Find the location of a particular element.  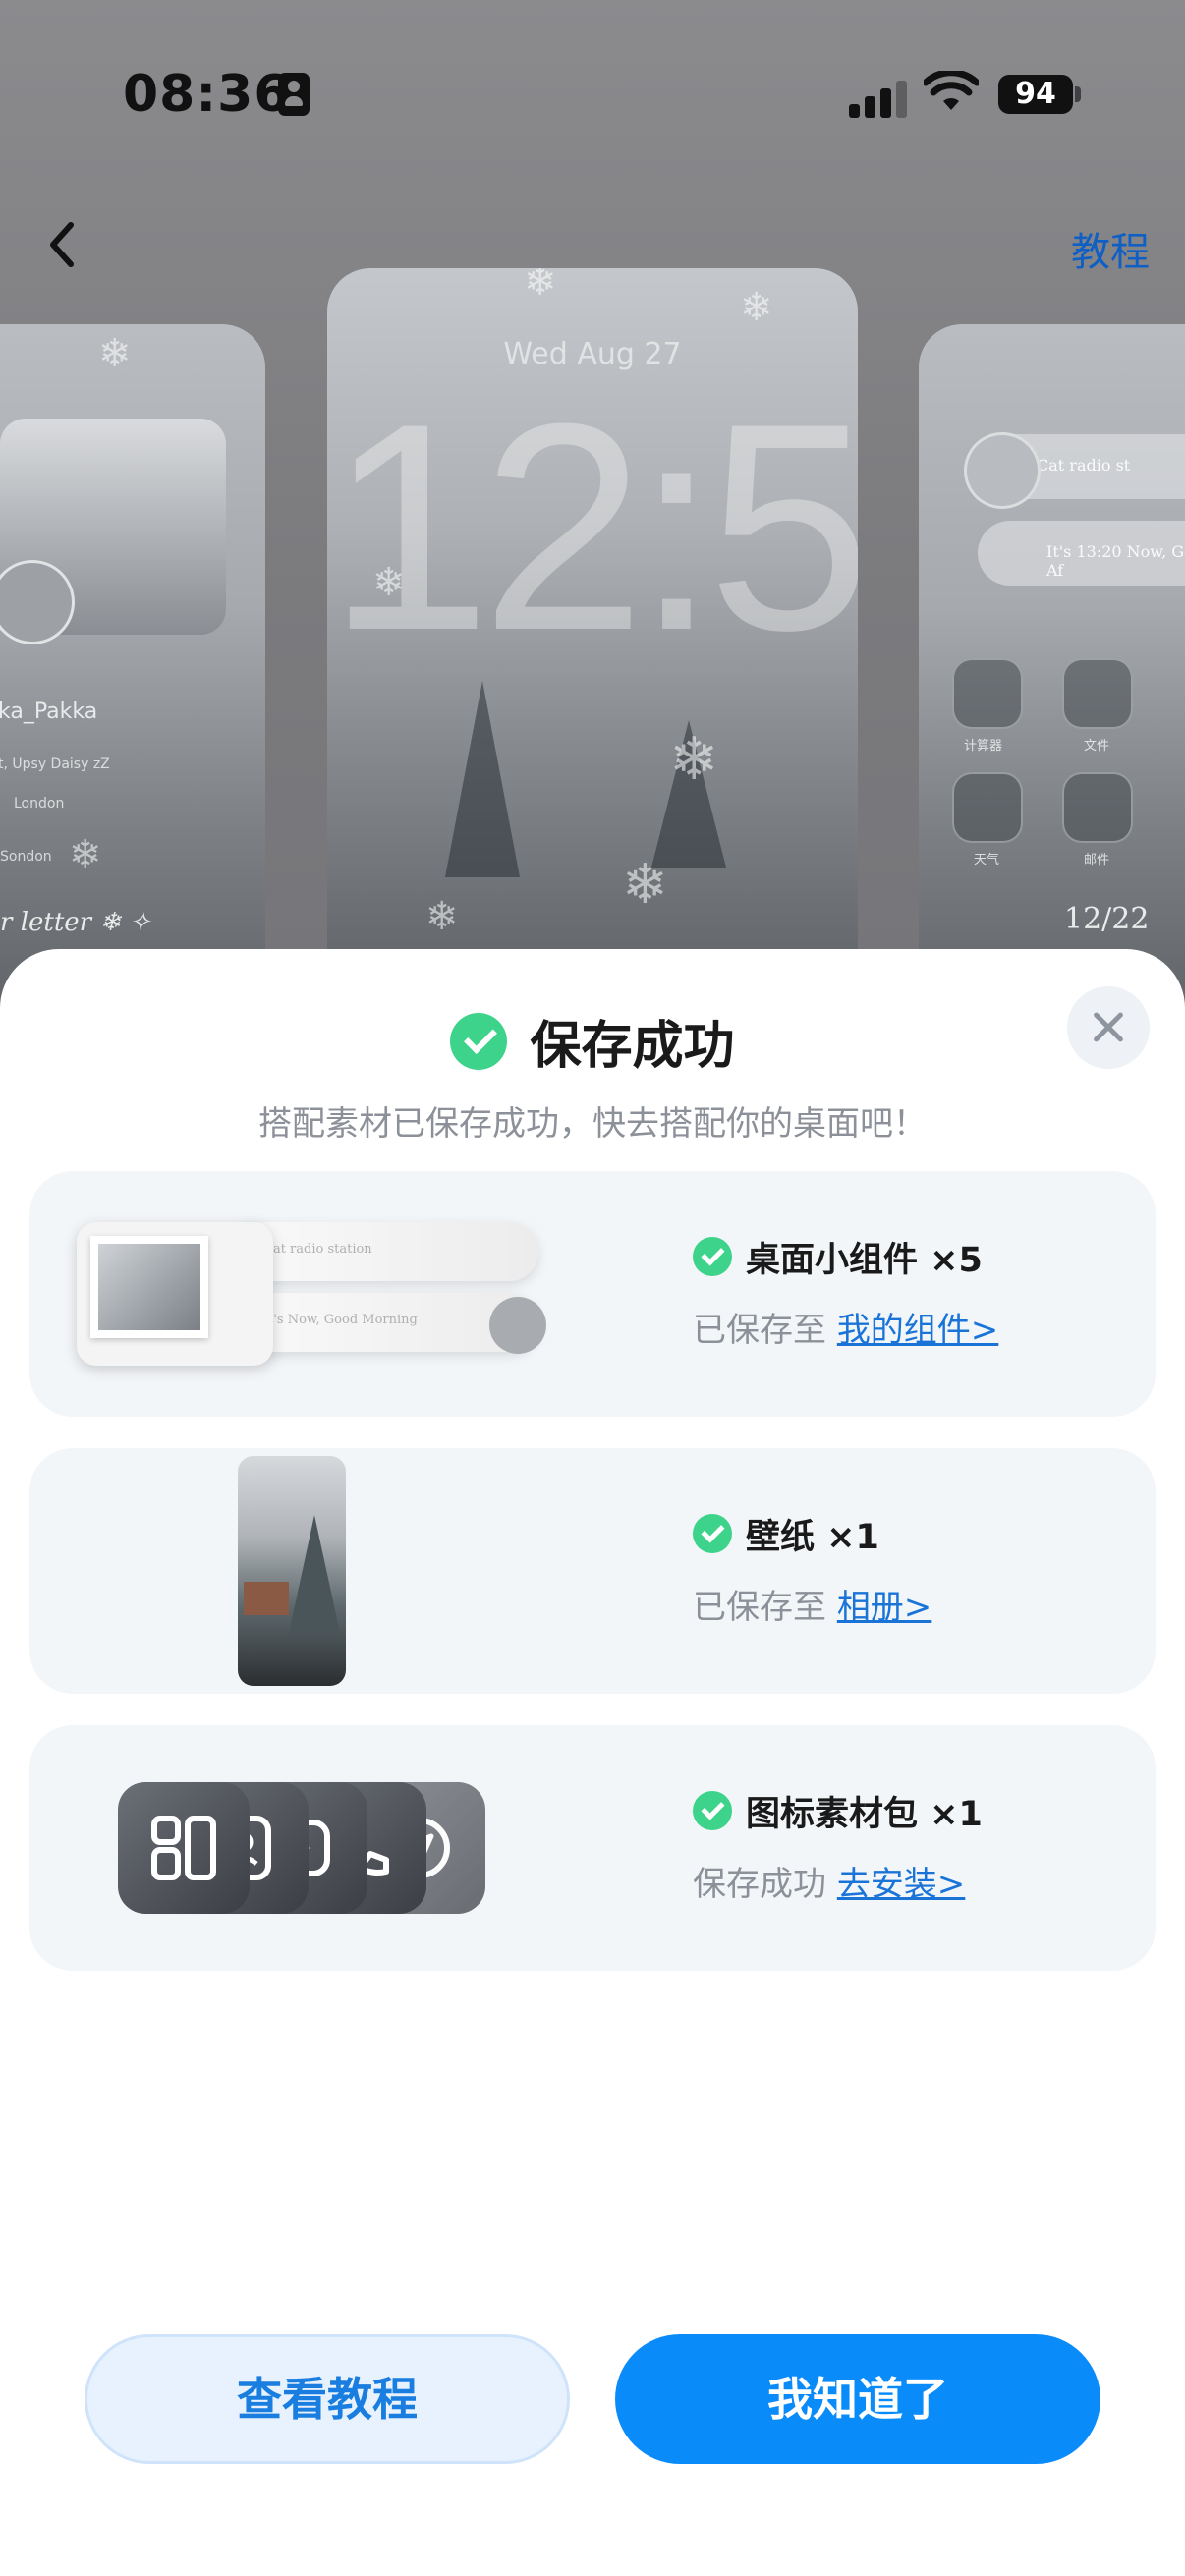

lockscreen-clock: 12:56 is located at coordinates (592, 527).